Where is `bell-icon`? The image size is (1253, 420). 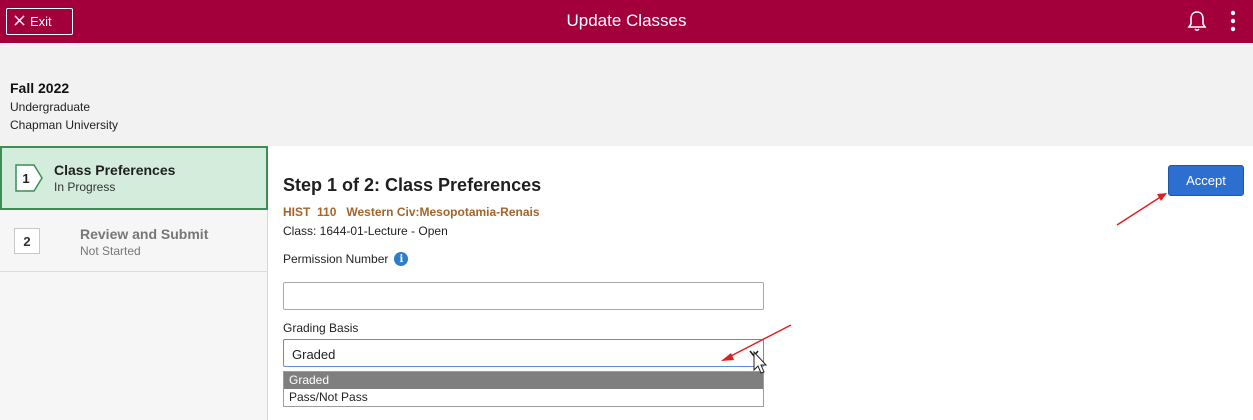 bell-icon is located at coordinates (1197, 21).